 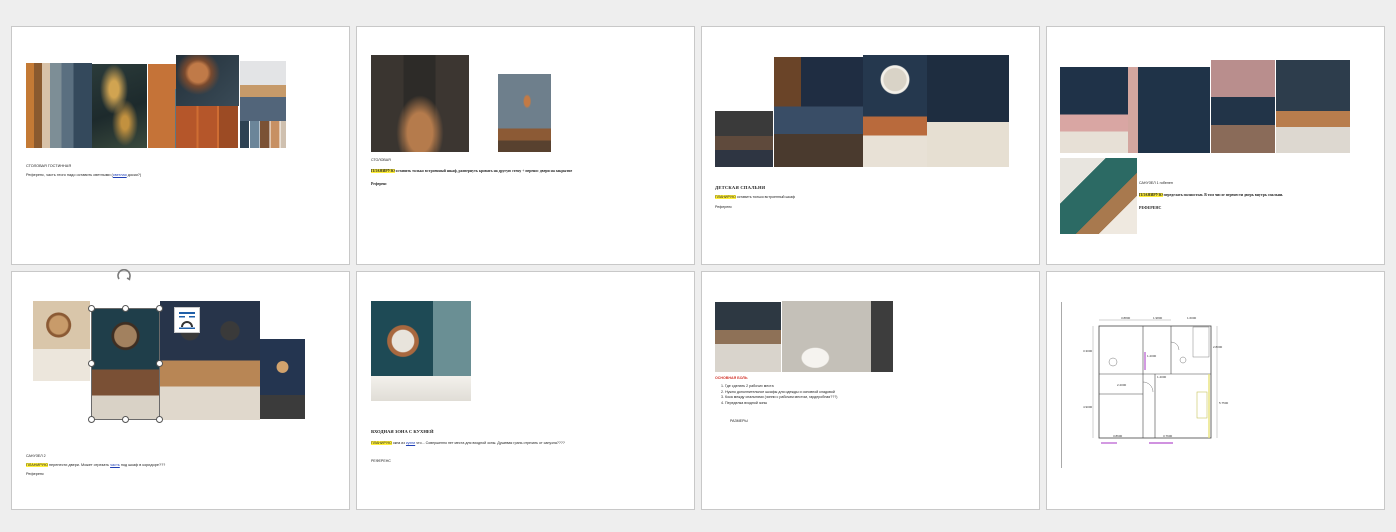 I want to click on slide-7-title: ОСНОВНАЯ БОЛЬ, so click(x=731, y=378).